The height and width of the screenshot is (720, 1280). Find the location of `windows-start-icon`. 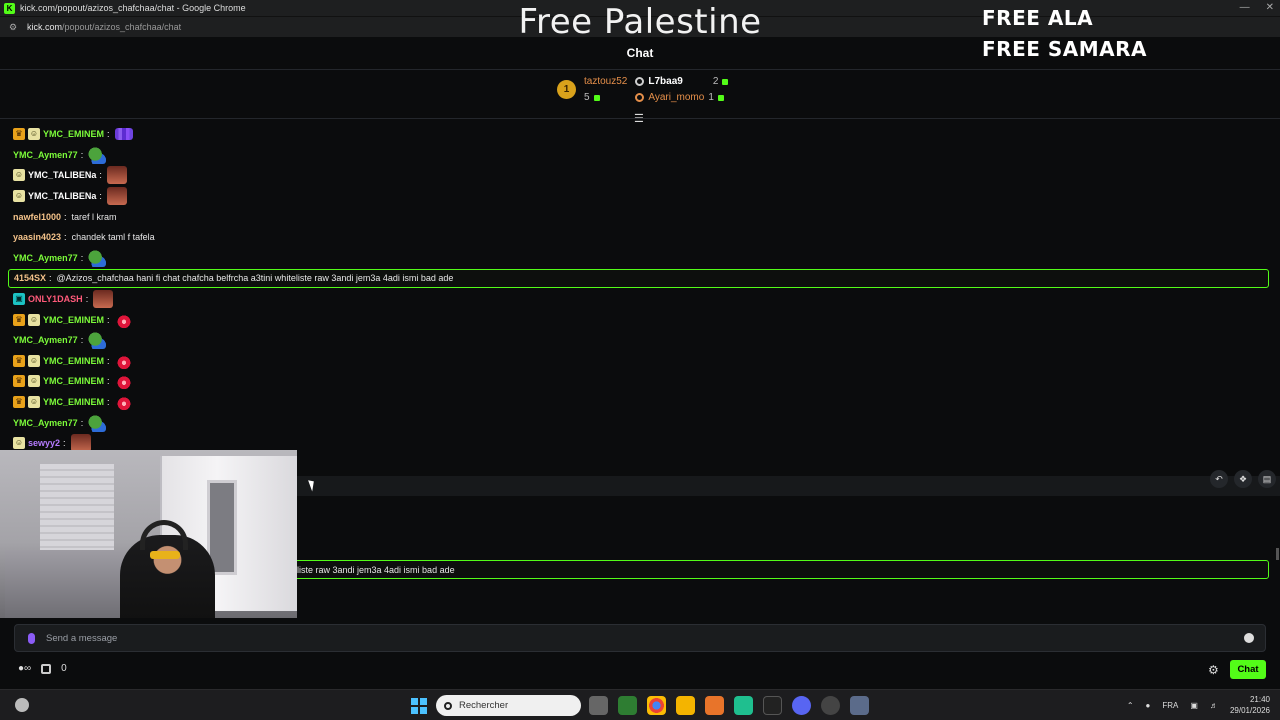

windows-start-icon is located at coordinates (419, 706).